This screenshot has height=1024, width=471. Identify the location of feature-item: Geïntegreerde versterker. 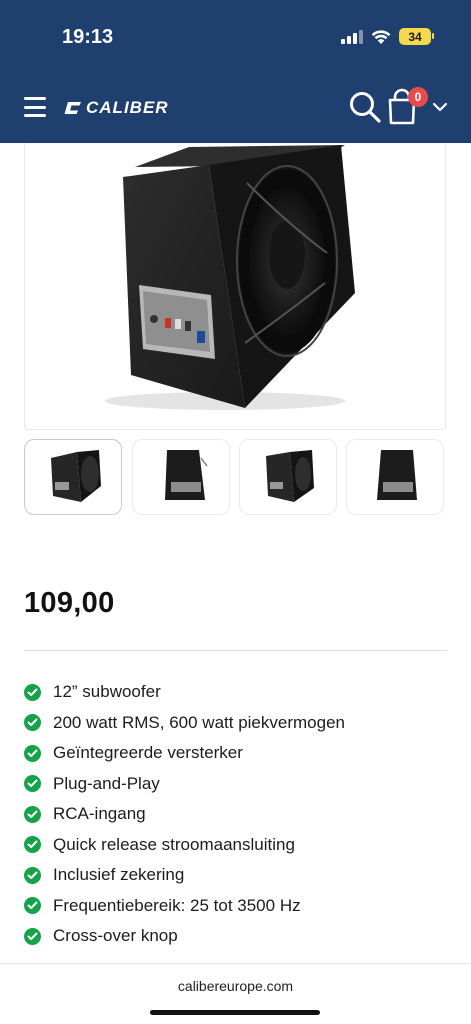
(184, 753).